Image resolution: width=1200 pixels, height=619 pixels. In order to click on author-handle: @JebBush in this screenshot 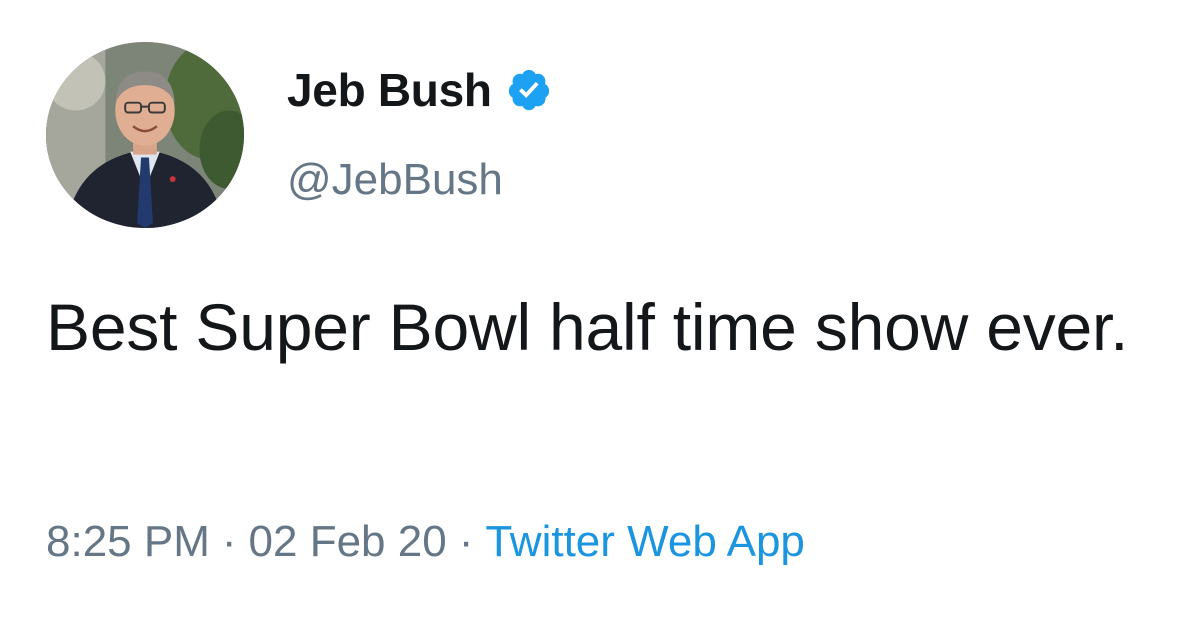, I will do `click(395, 180)`.